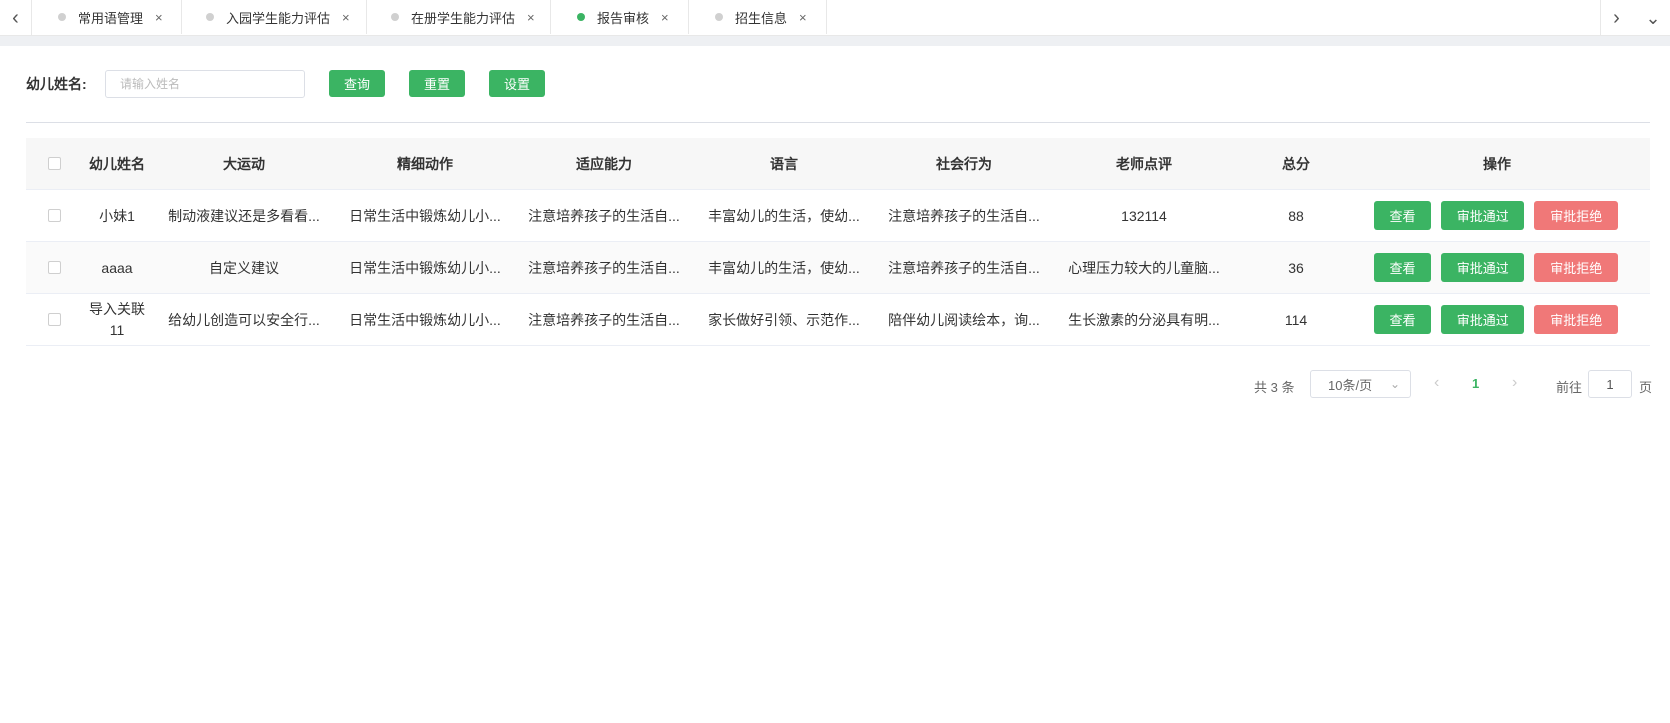 Image resolution: width=1670 pixels, height=723 pixels. Describe the element at coordinates (111, 18) in the screenshot. I see `tab-label: 常用语管理` at that location.